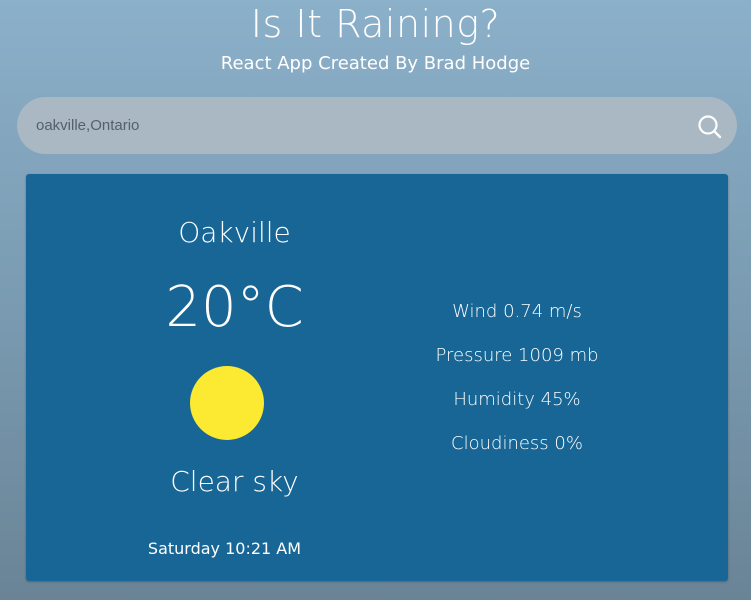  Describe the element at coordinates (375, 63) in the screenshot. I see `app-subtitle: React App Created By Brad Hodge` at that location.